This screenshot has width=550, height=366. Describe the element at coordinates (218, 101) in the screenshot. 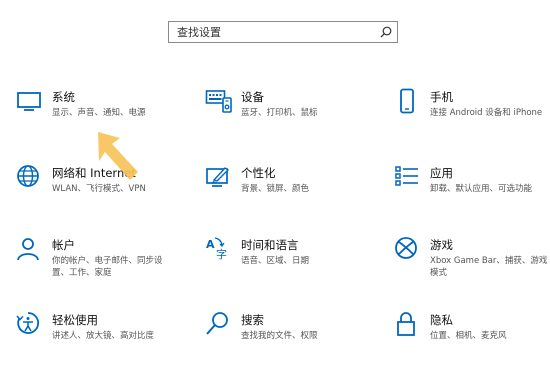

I see `keyboard-icon` at that location.